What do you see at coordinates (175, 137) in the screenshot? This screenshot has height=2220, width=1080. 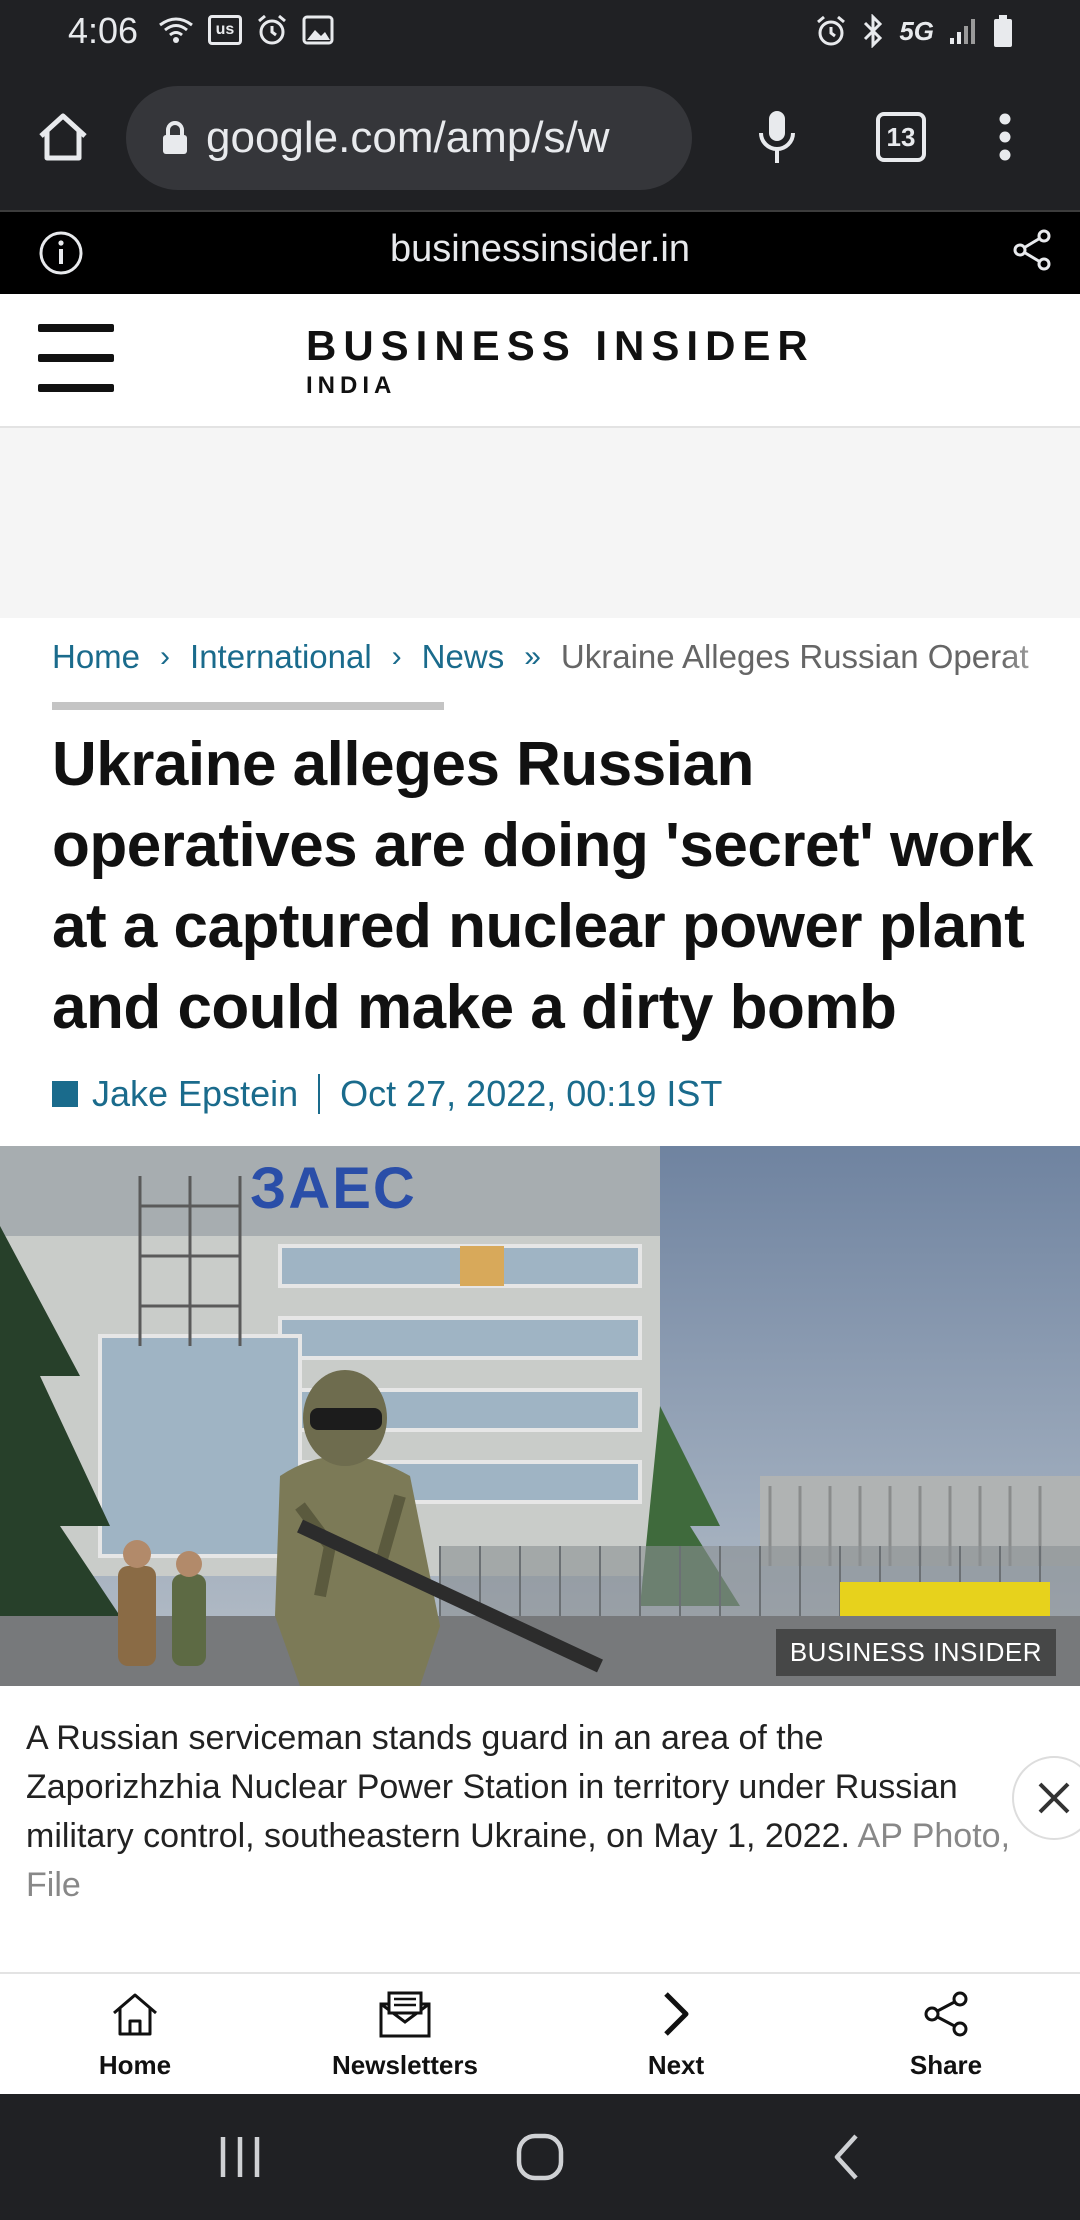 I see `lock-icon` at bounding box center [175, 137].